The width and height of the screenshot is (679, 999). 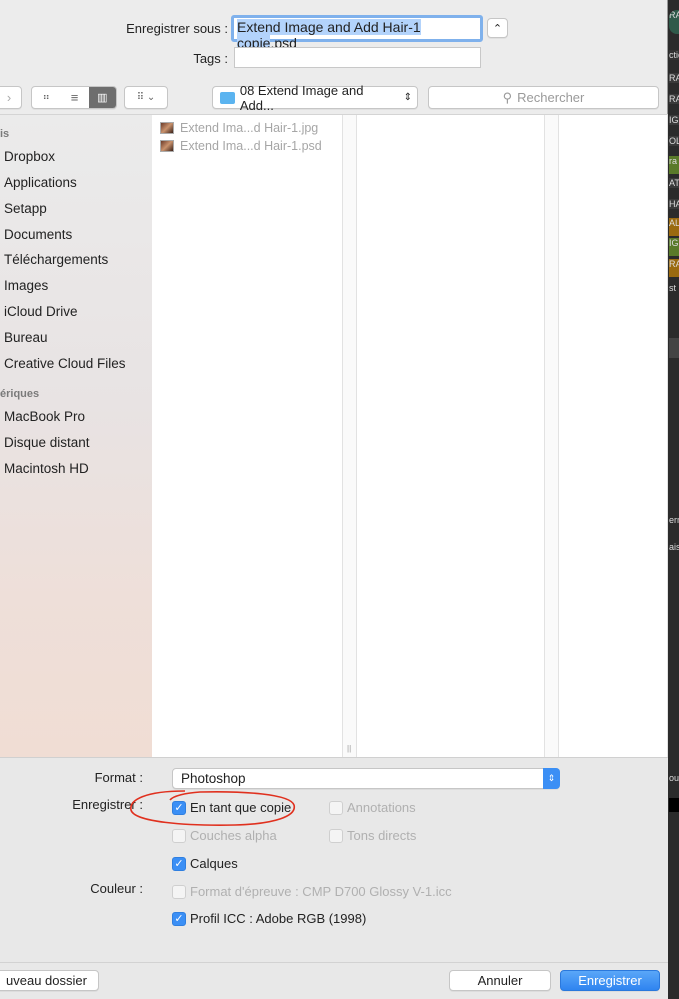 I want to click on grid-icon: ⠿ ⌄, so click(x=146, y=97).